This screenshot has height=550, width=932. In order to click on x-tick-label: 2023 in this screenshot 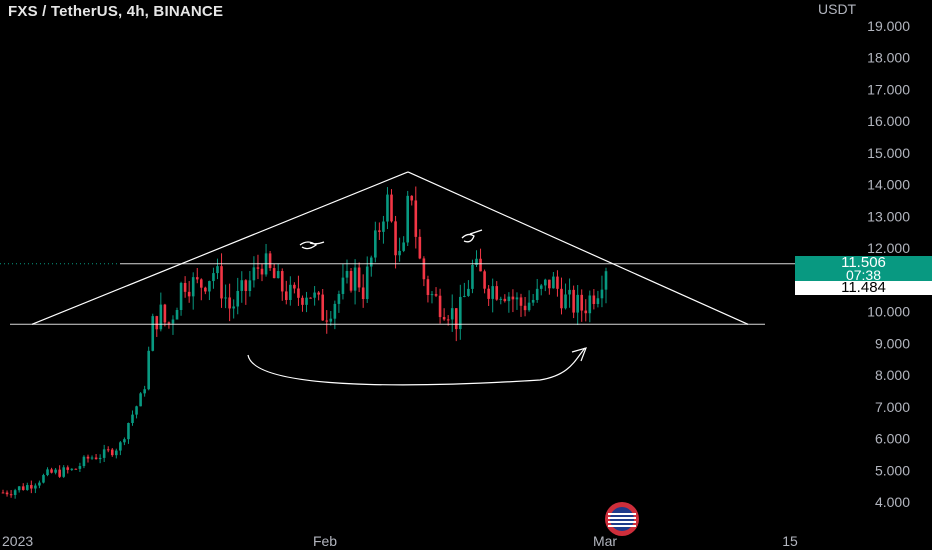, I will do `click(17, 541)`.